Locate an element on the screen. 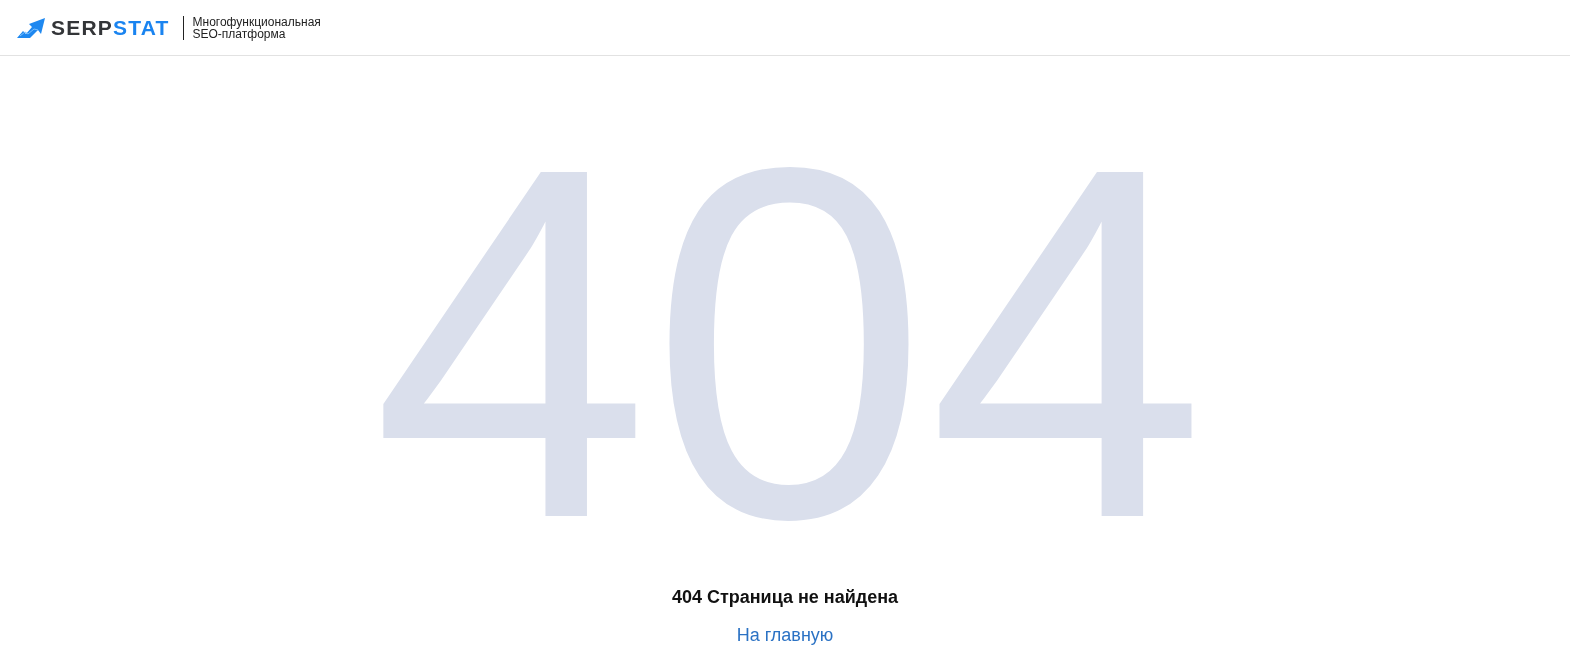 The height and width of the screenshot is (662, 1570). brand-tagline: Многофункциональная SEO-платформа is located at coordinates (256, 28).